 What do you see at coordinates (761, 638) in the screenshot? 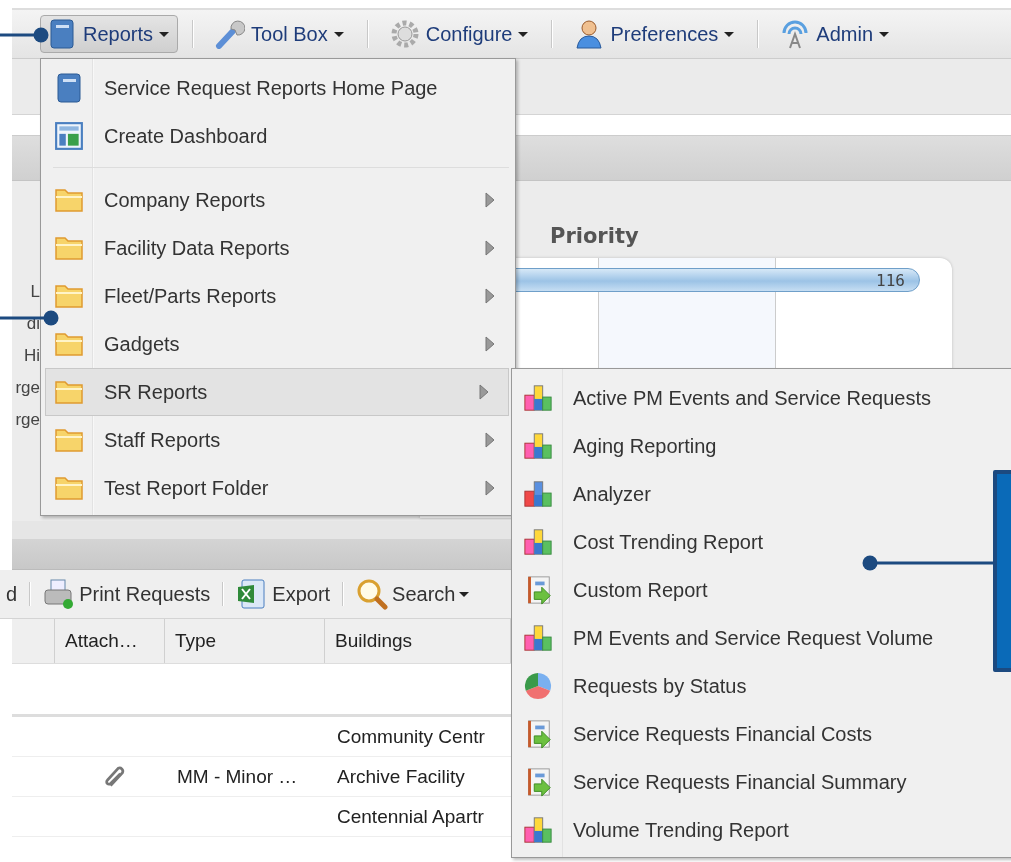
I see `menu-item: PM Events and Service Request Volume` at bounding box center [761, 638].